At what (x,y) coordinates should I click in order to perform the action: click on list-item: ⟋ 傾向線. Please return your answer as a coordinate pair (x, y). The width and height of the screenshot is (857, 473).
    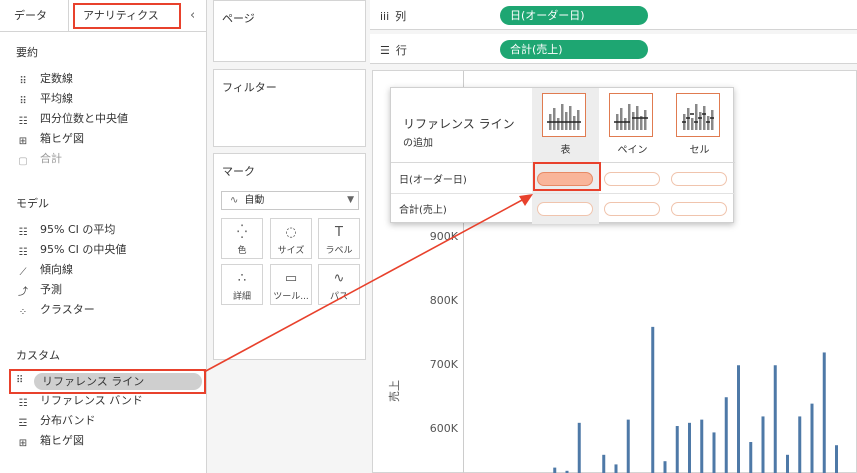
    Looking at the image, I should click on (45, 270).